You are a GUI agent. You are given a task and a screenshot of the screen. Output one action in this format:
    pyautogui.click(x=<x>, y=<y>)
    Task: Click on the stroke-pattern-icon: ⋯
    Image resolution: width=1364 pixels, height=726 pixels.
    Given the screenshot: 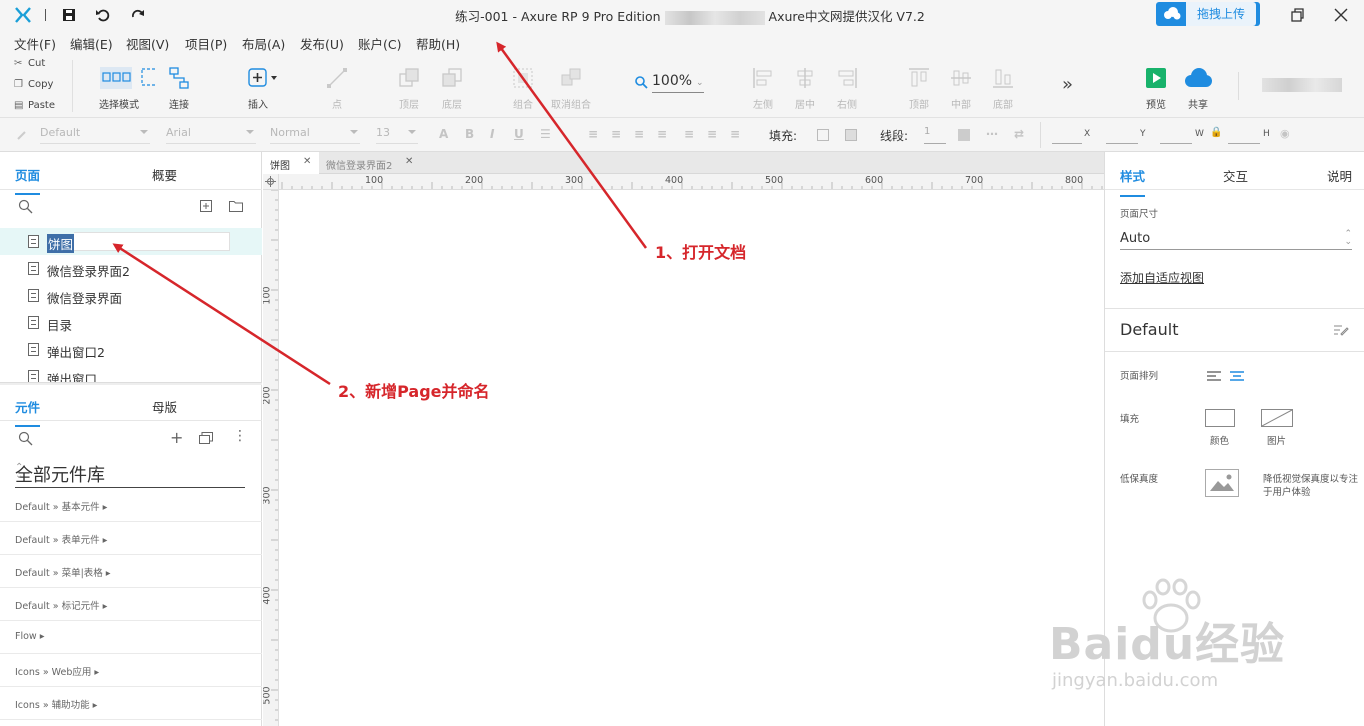 What is the action you would take?
    pyautogui.click(x=992, y=134)
    